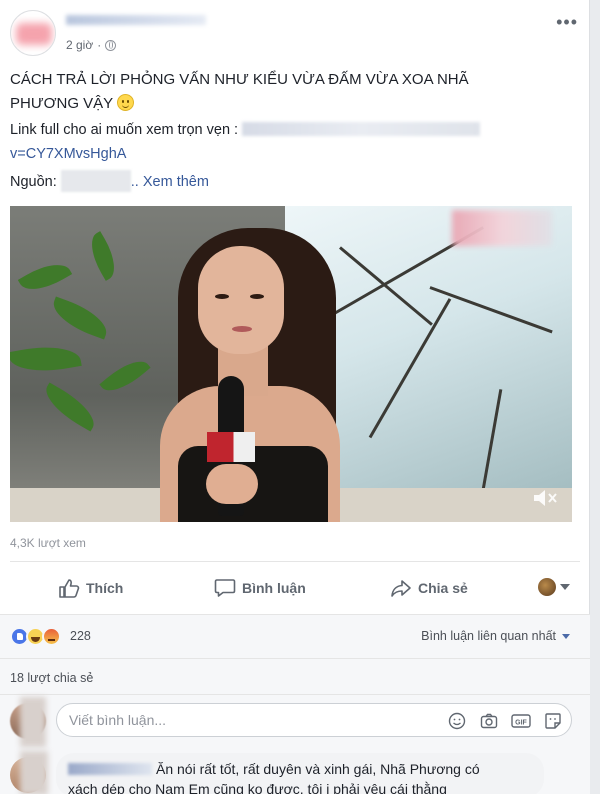 The height and width of the screenshot is (794, 600). What do you see at coordinates (457, 721) in the screenshot?
I see `emoji-icon` at bounding box center [457, 721].